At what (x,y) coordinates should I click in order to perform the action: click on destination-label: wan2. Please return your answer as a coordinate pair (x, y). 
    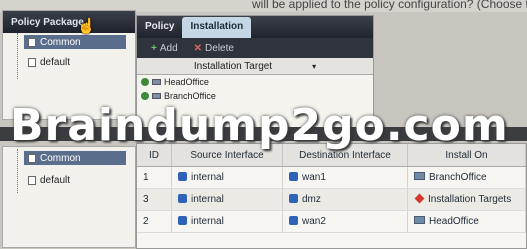
    Looking at the image, I should click on (314, 221).